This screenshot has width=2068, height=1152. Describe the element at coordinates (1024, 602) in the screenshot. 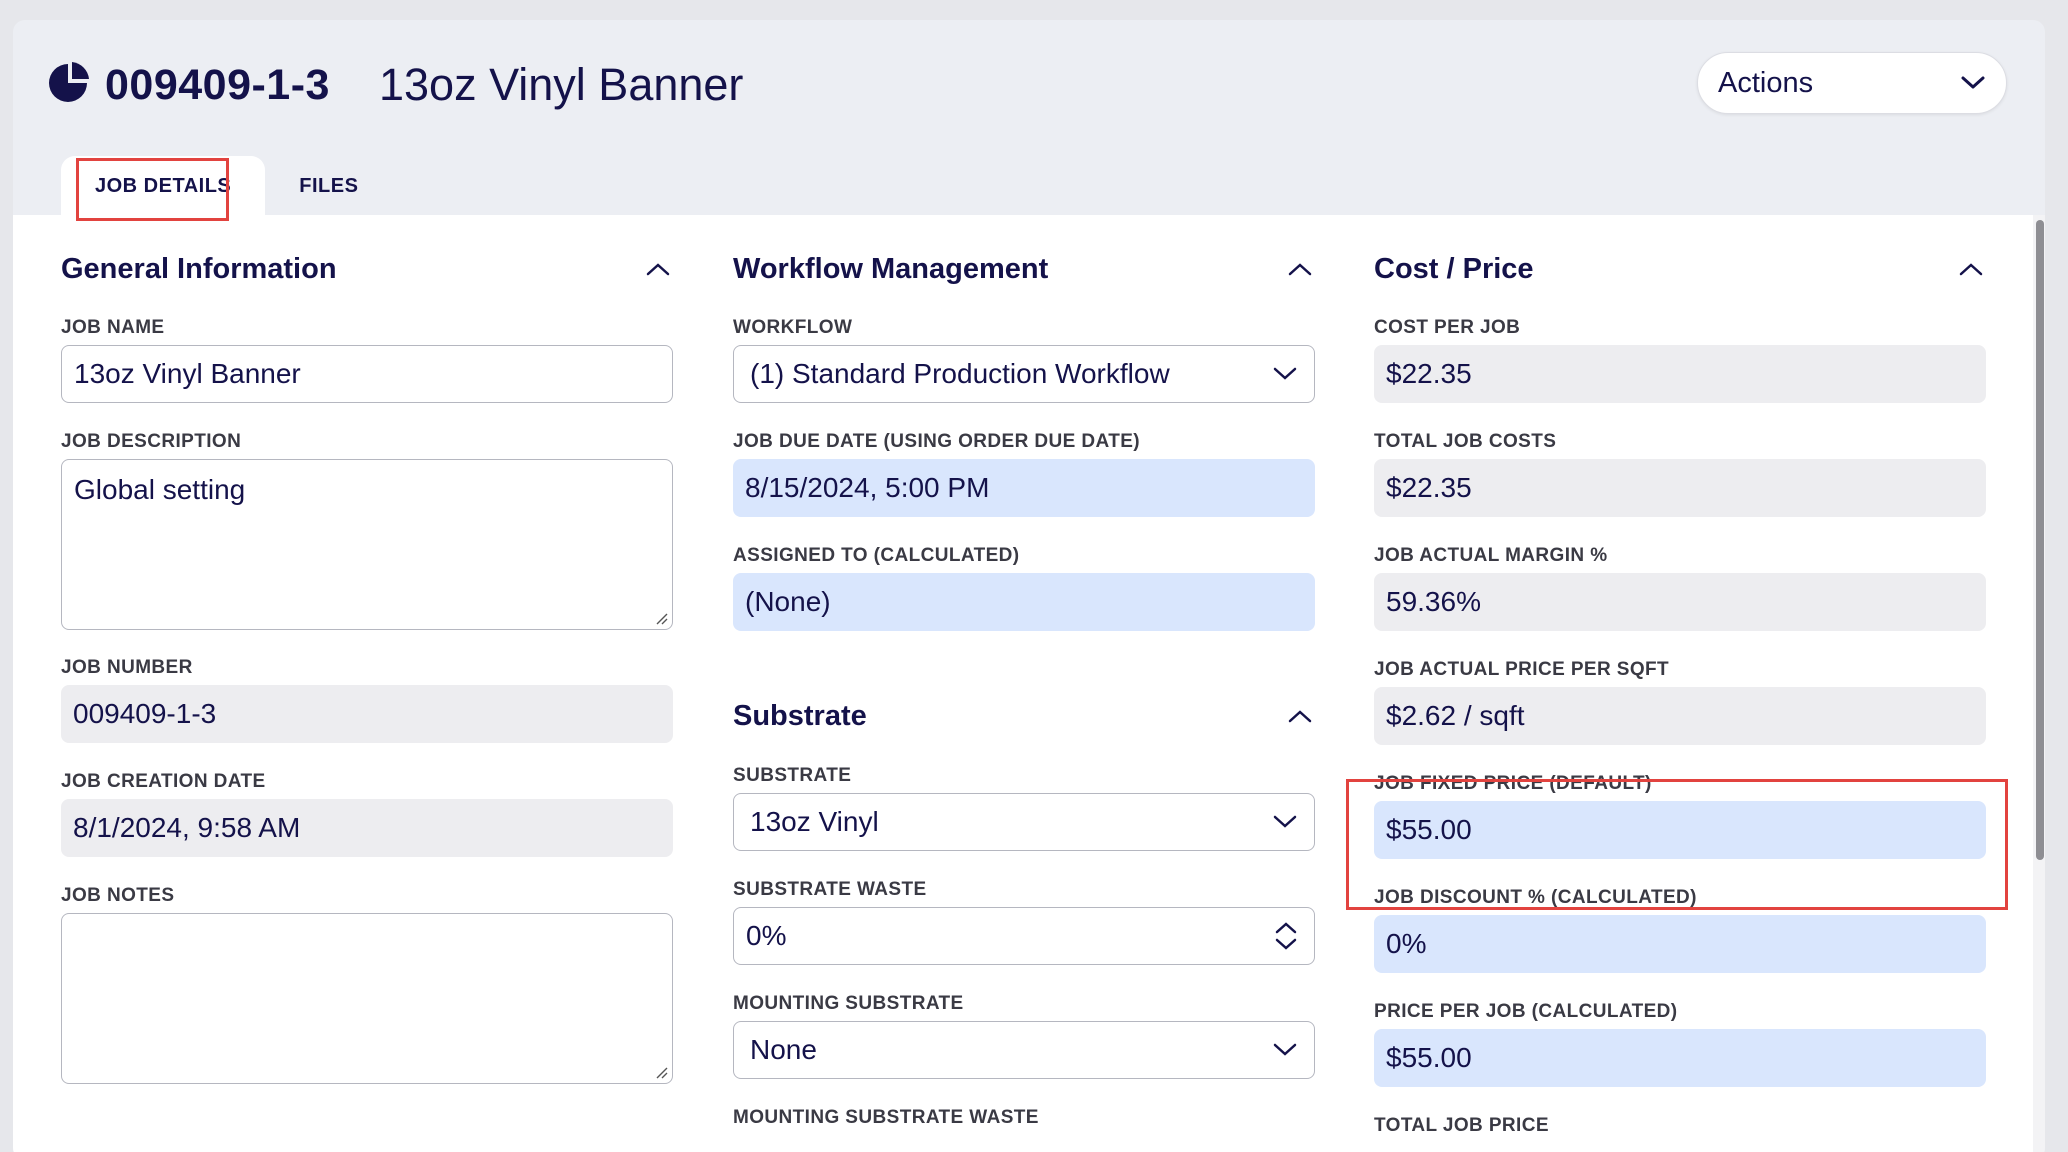

I see `assigned-to-field: (None)` at that location.